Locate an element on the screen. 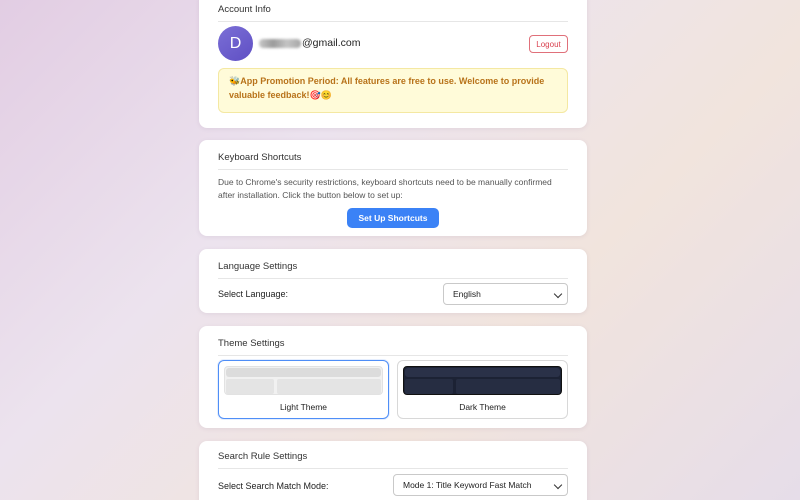 This screenshot has height=500, width=800. theme-settings-title: Theme Settings is located at coordinates (393, 347).